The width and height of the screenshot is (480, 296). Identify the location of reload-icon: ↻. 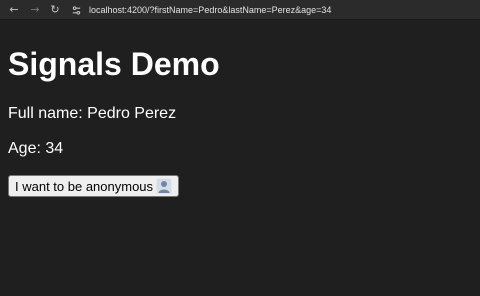
(55, 10).